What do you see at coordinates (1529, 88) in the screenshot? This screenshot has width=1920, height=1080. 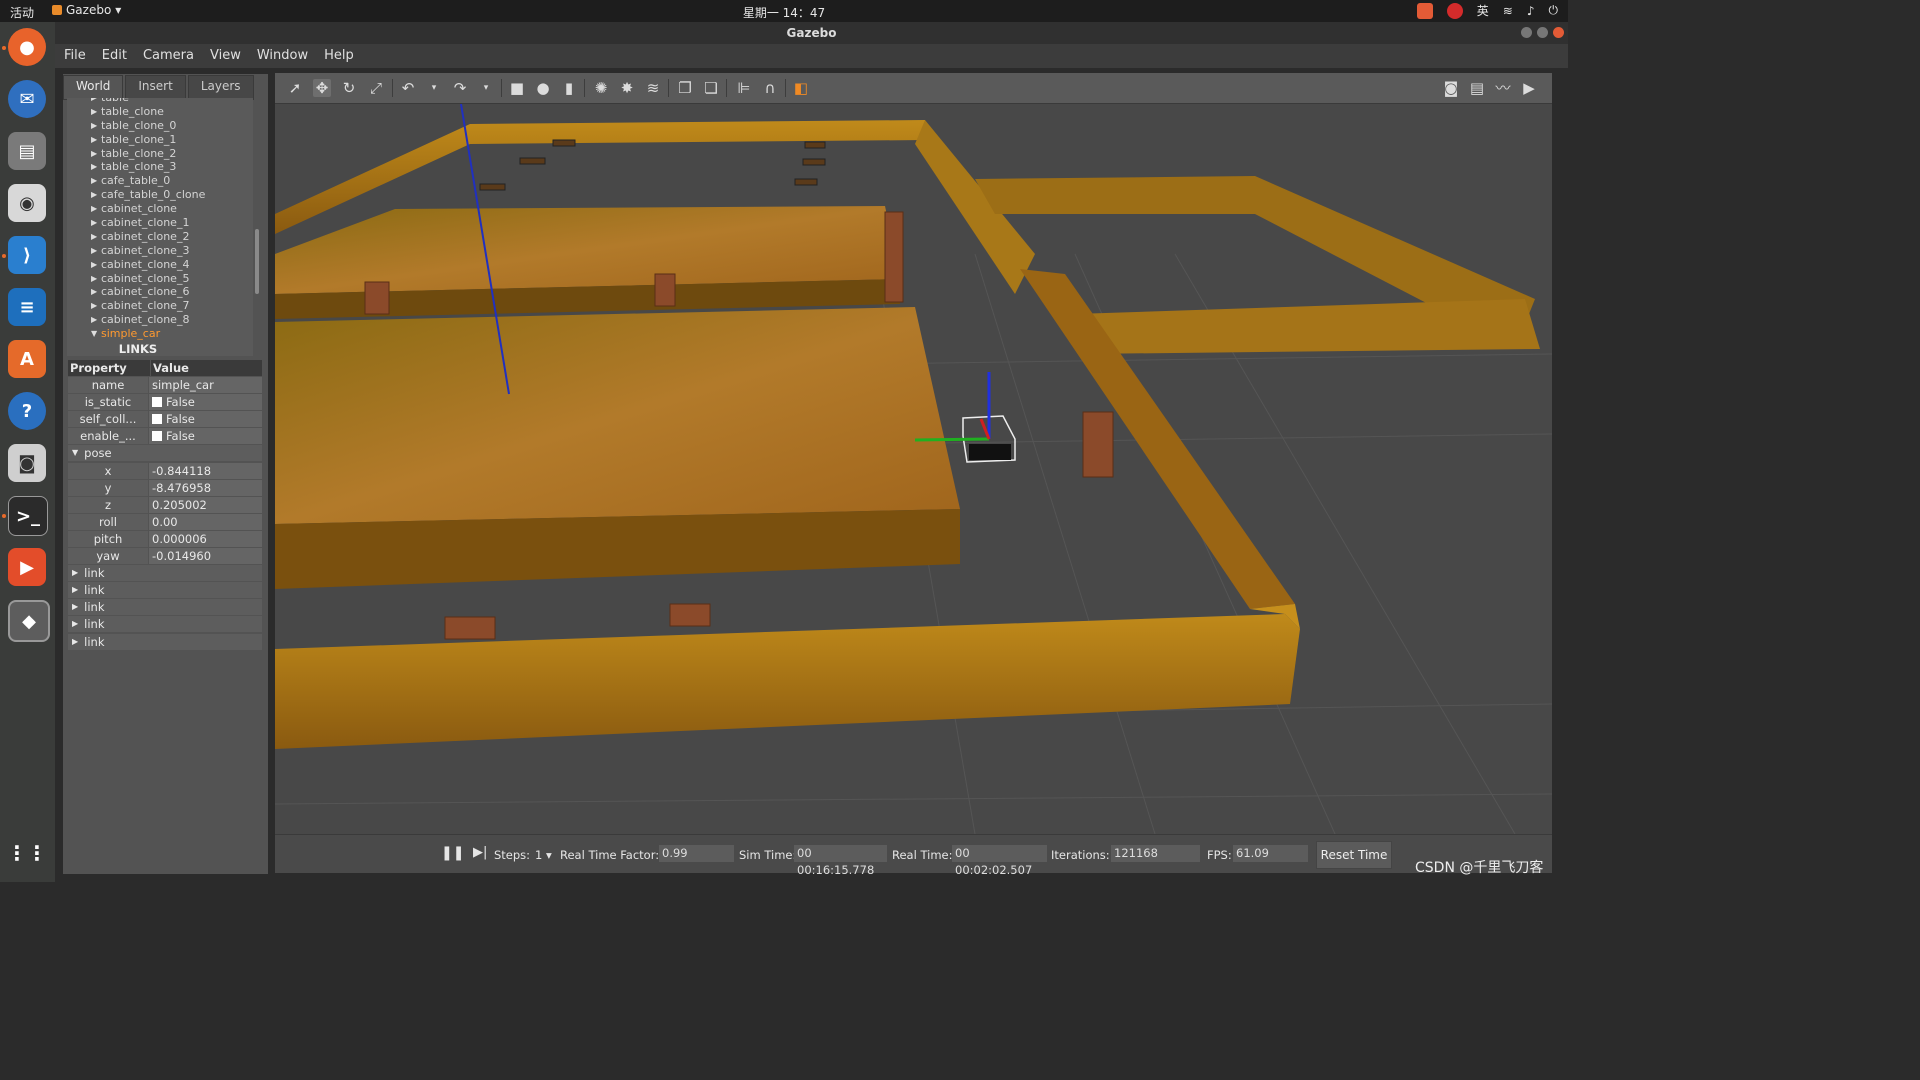 I see `video-record-icon: ▶` at bounding box center [1529, 88].